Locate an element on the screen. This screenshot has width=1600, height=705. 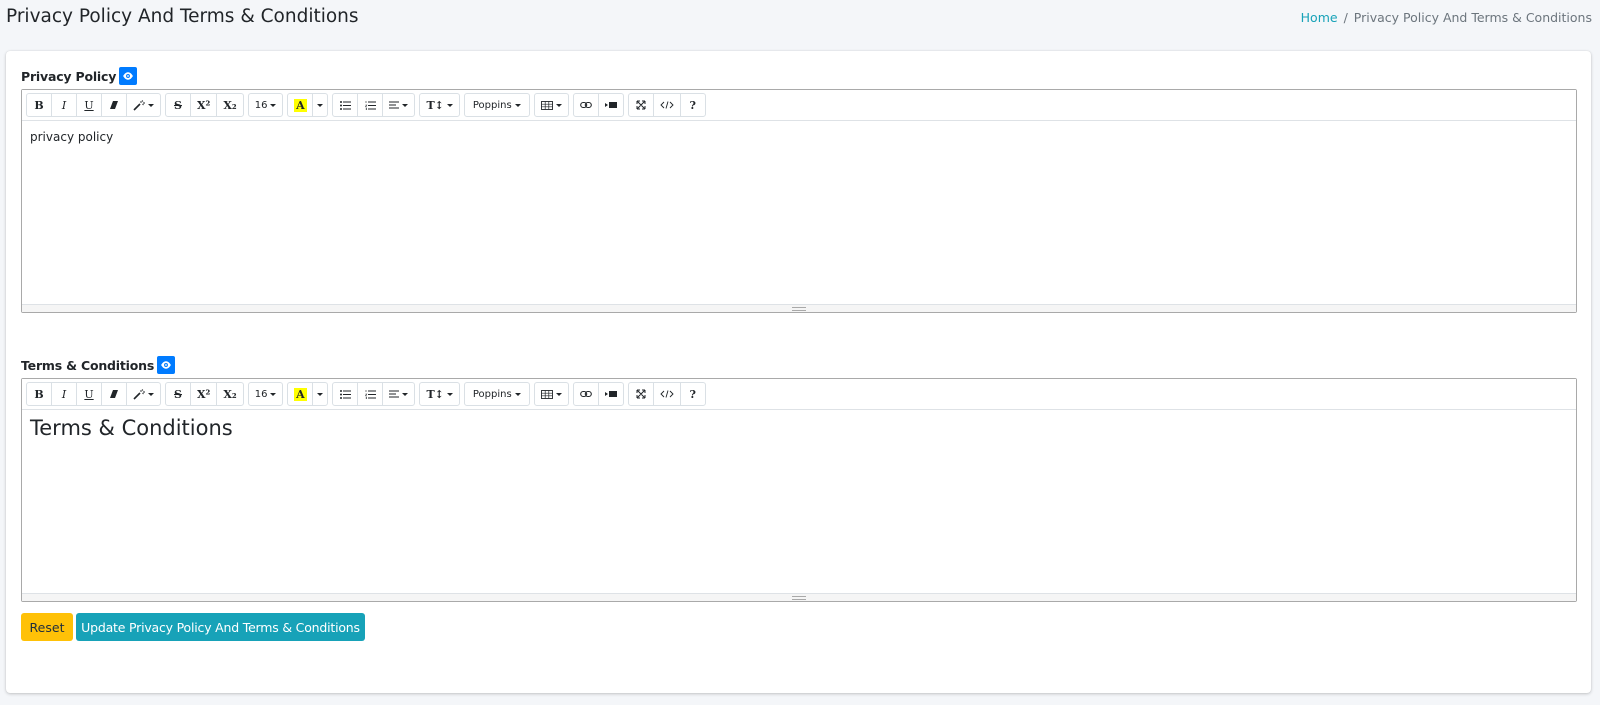
privacy-policy-preview-button is located at coordinates (128, 76).